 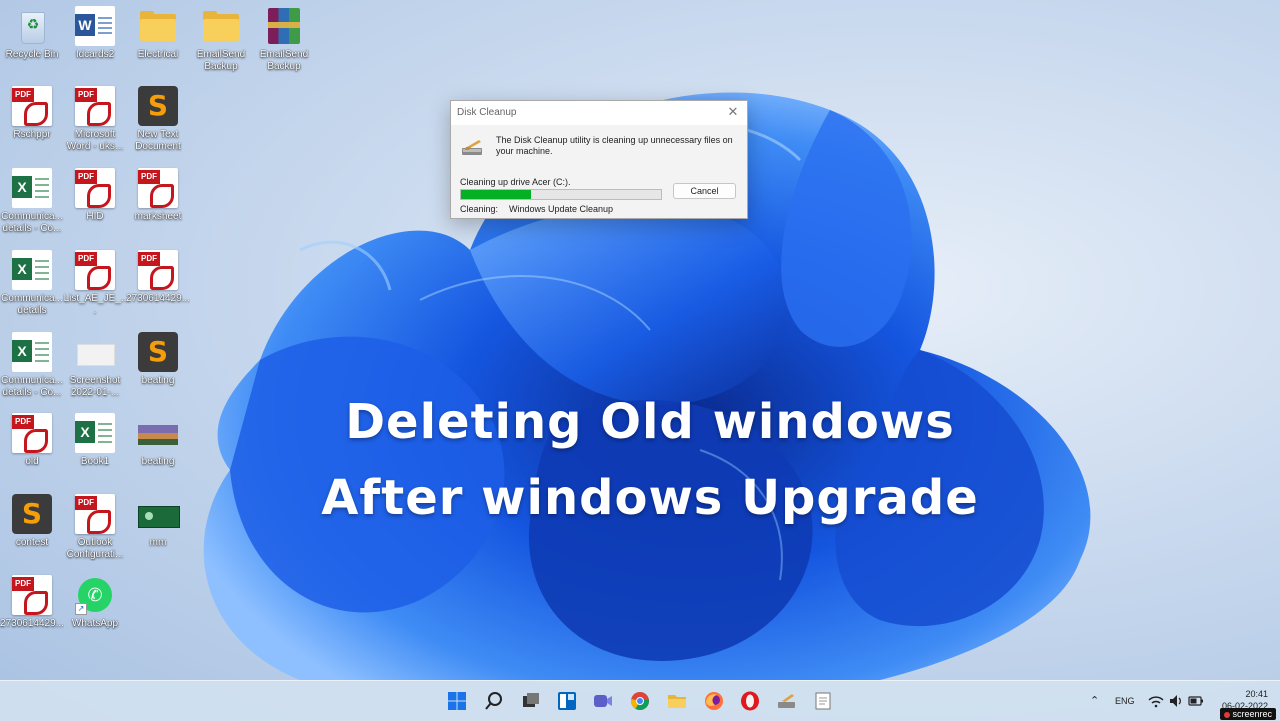 I want to click on opera-icon, so click(x=750, y=701).